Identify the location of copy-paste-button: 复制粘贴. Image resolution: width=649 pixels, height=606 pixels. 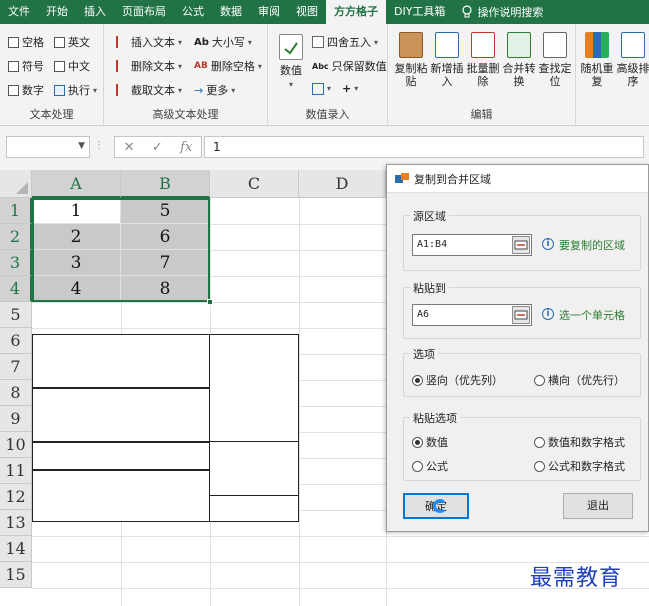
(411, 60).